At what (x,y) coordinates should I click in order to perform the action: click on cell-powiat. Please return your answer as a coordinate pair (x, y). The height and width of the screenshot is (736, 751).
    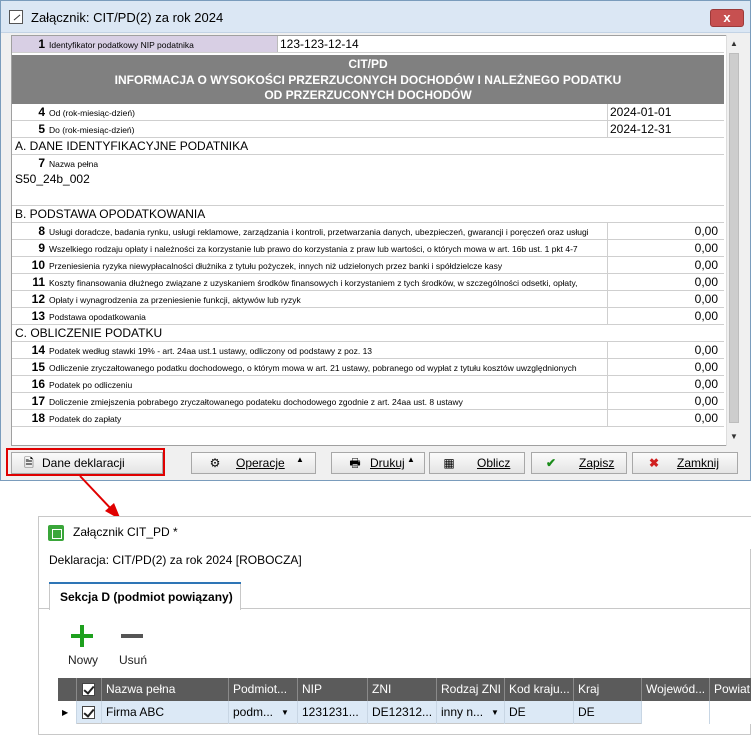
    Looking at the image, I should click on (730, 712).